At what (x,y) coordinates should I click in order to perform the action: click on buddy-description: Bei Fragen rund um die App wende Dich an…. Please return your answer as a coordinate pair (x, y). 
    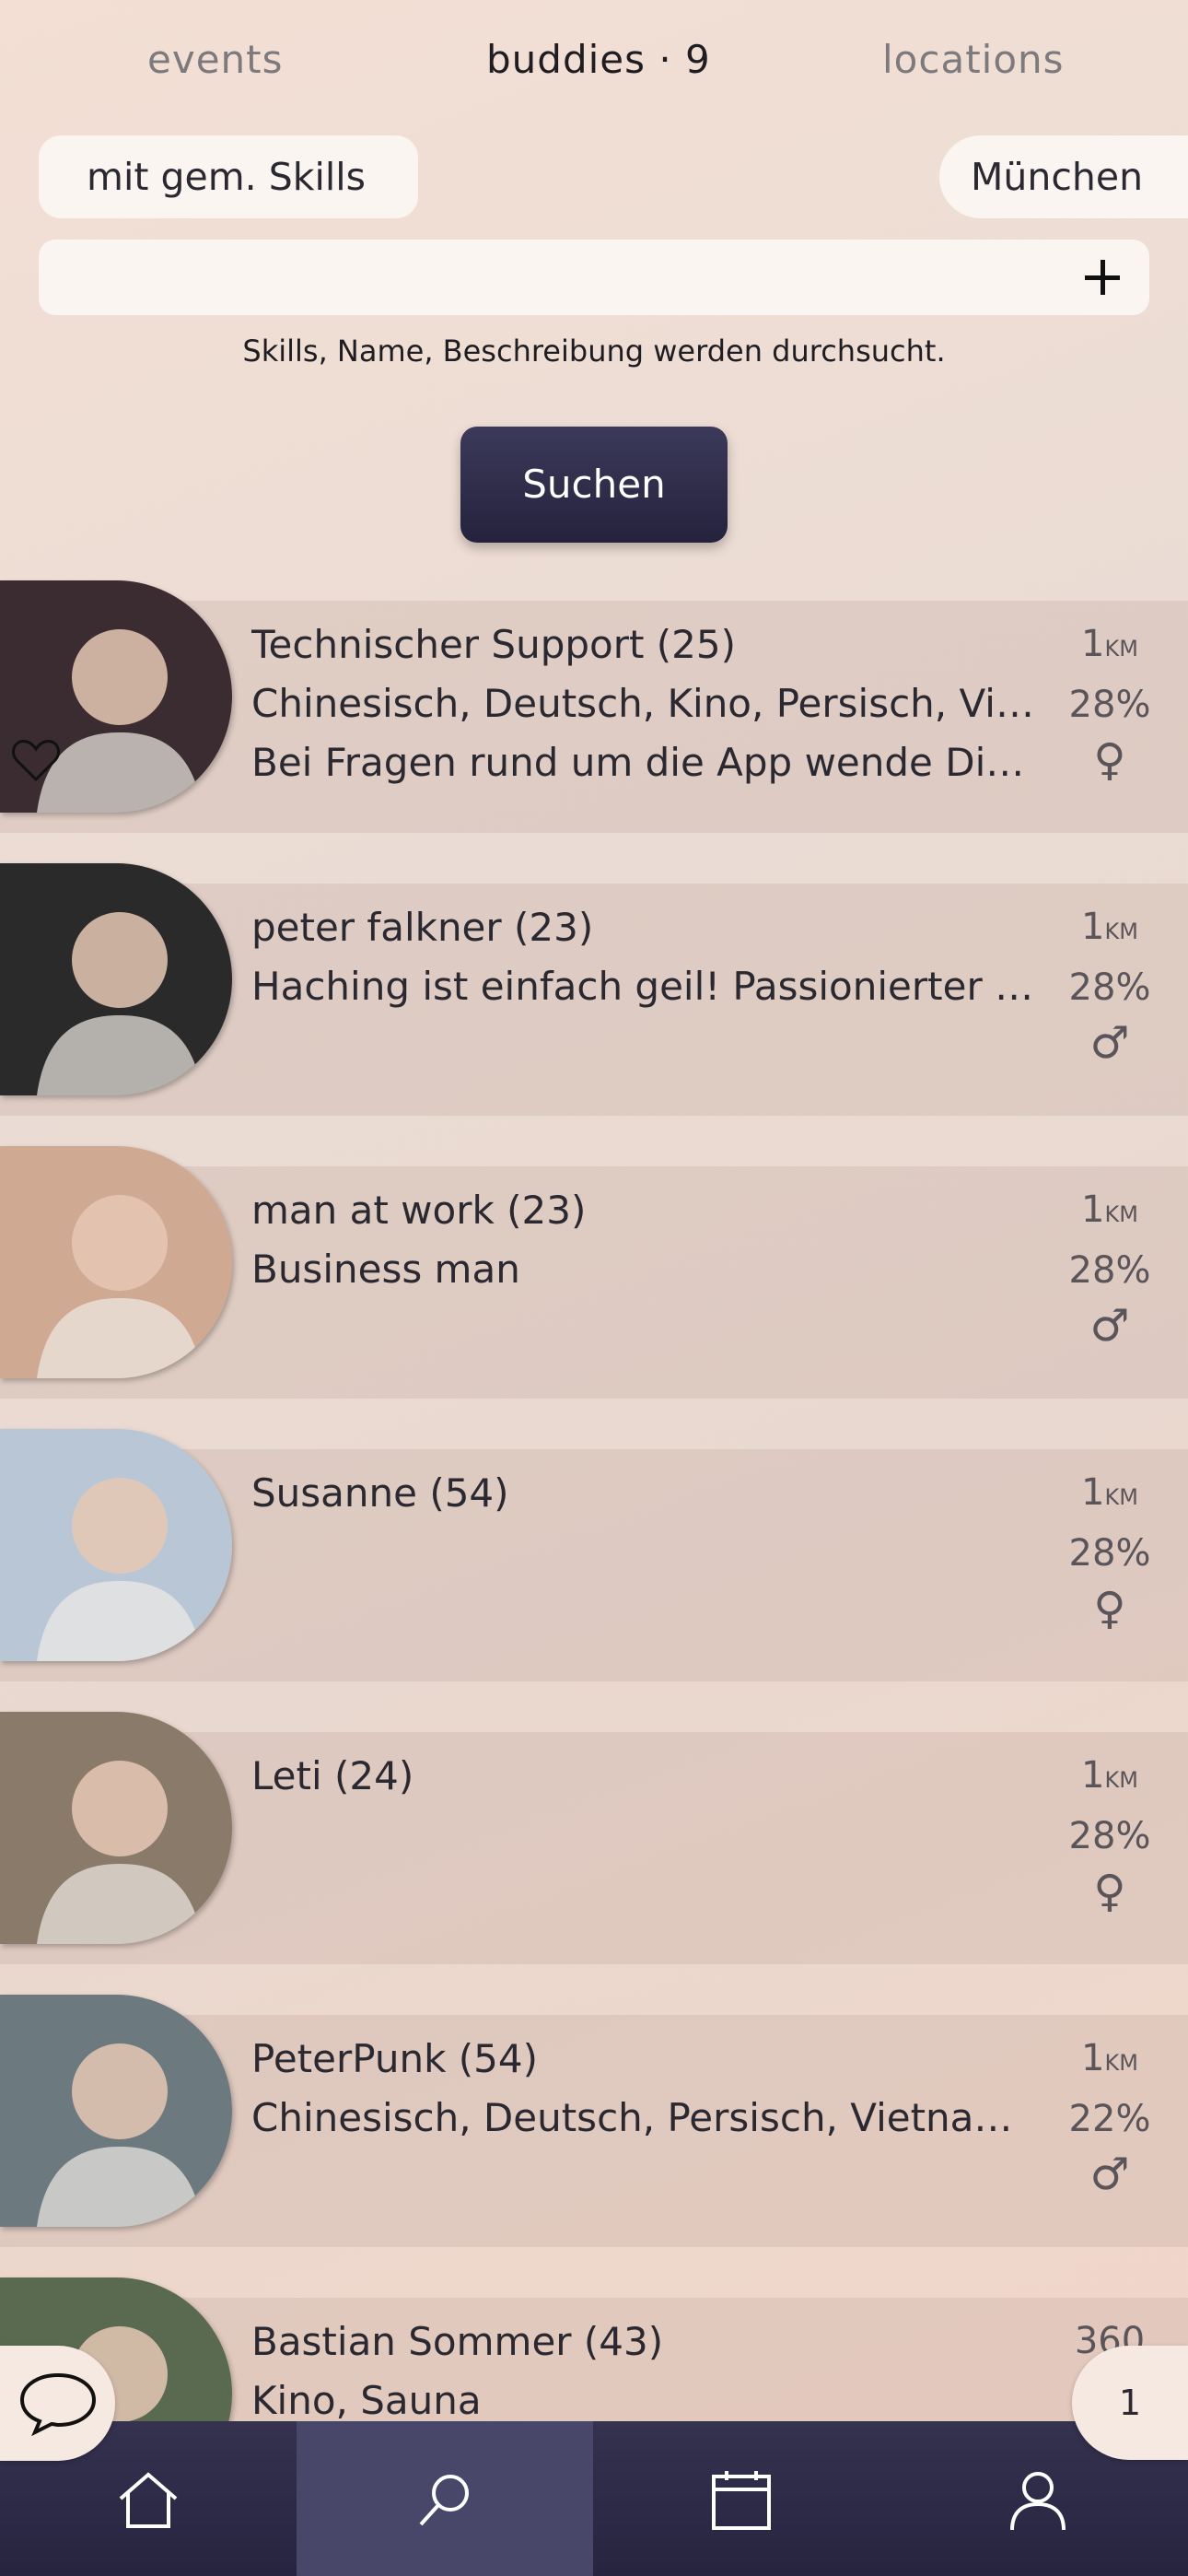
    Looking at the image, I should click on (642, 762).